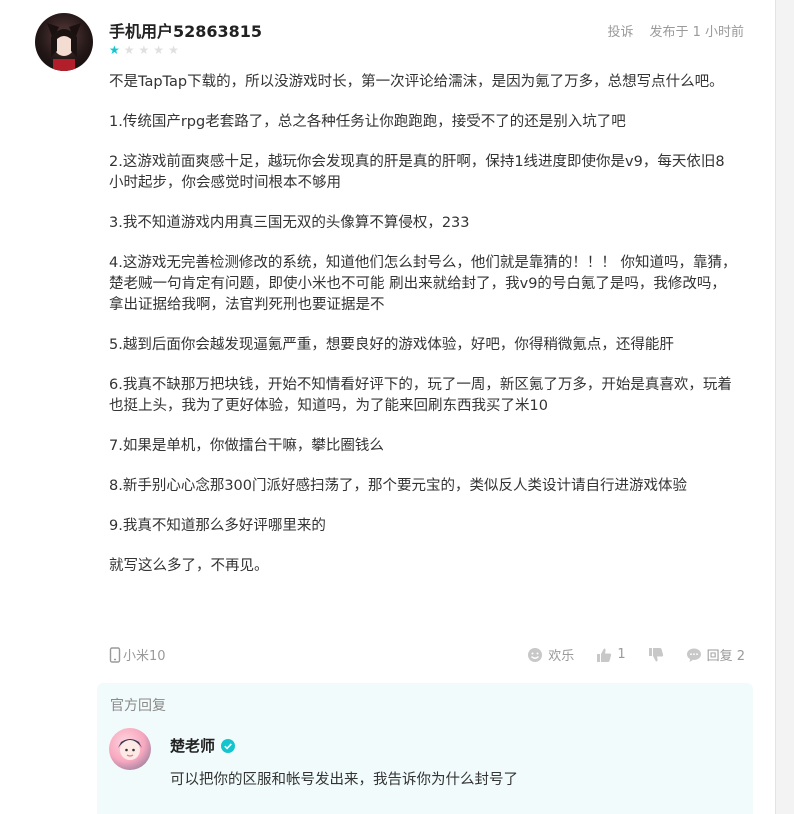  What do you see at coordinates (561, 656) in the screenshot?
I see `funny-label: 欢乐` at bounding box center [561, 656].